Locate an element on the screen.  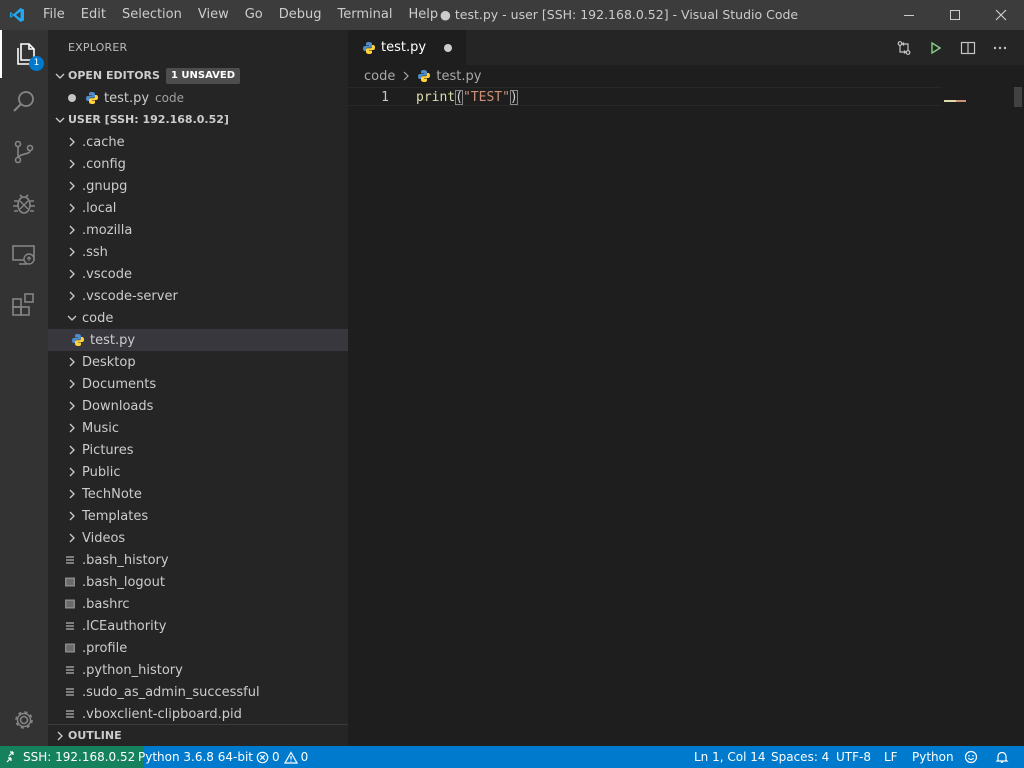
python-interpreter: Python 3.6.8 64-bit is located at coordinates (195, 757).